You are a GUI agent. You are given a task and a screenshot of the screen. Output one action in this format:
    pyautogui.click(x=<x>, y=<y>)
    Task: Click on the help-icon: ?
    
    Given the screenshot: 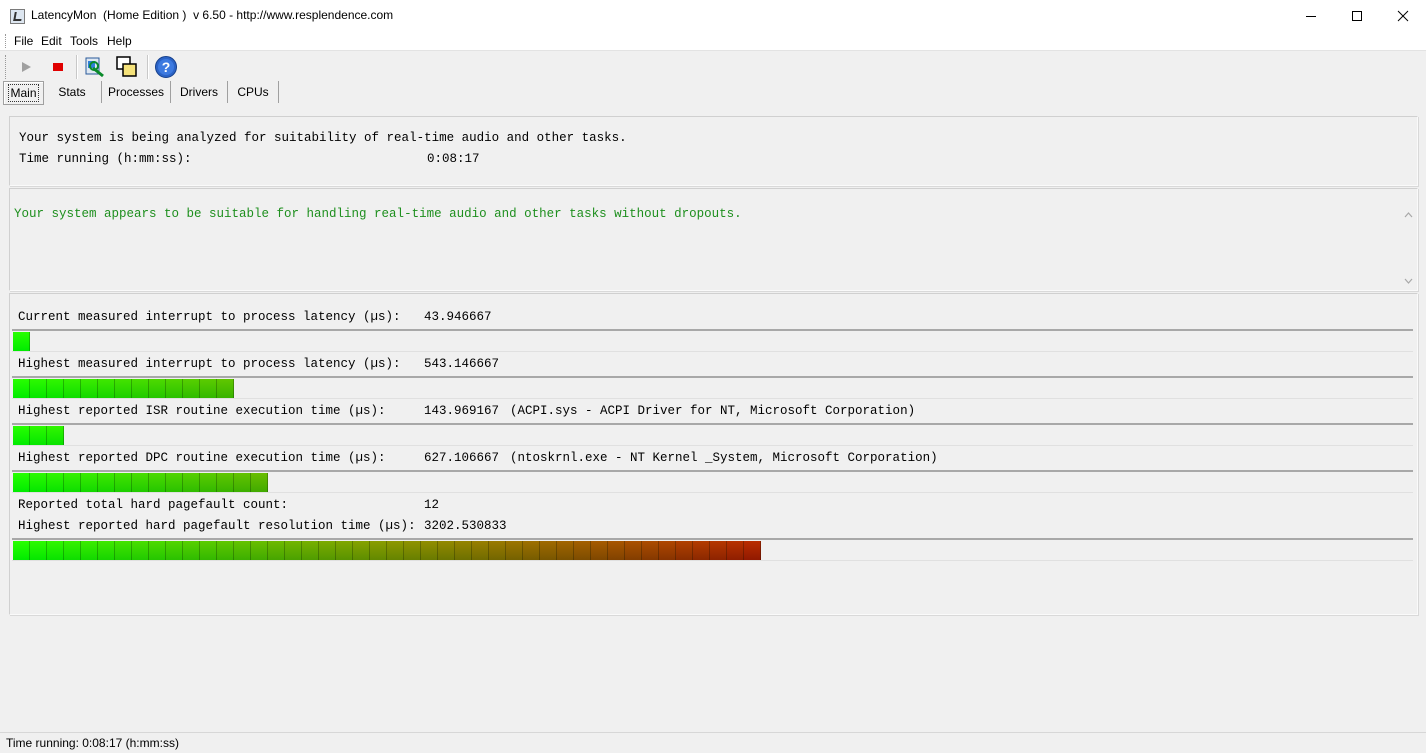 What is the action you would take?
    pyautogui.click(x=166, y=67)
    